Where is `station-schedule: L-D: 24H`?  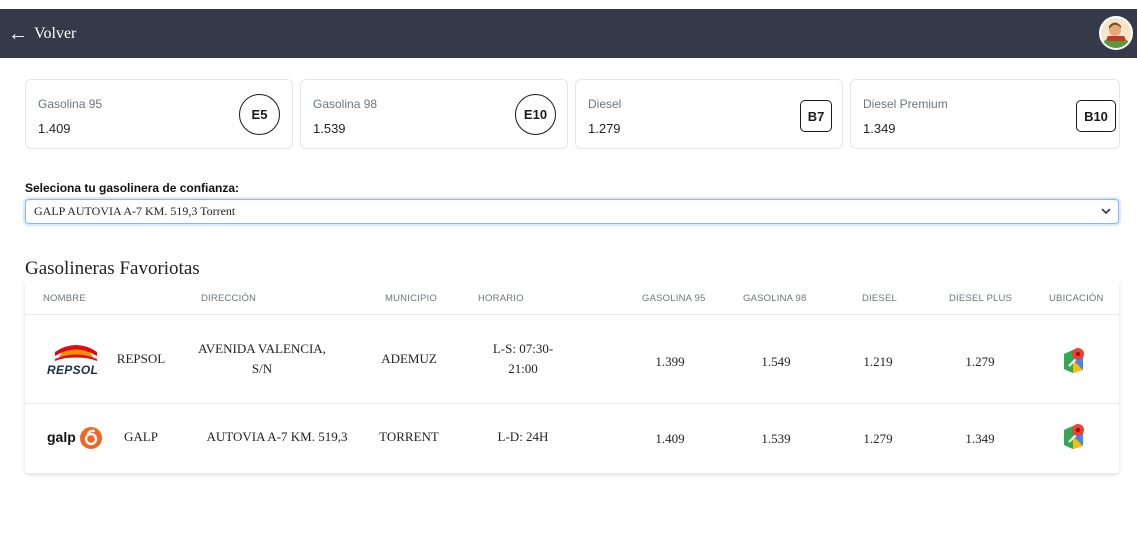
station-schedule: L-D: 24H is located at coordinates (523, 436).